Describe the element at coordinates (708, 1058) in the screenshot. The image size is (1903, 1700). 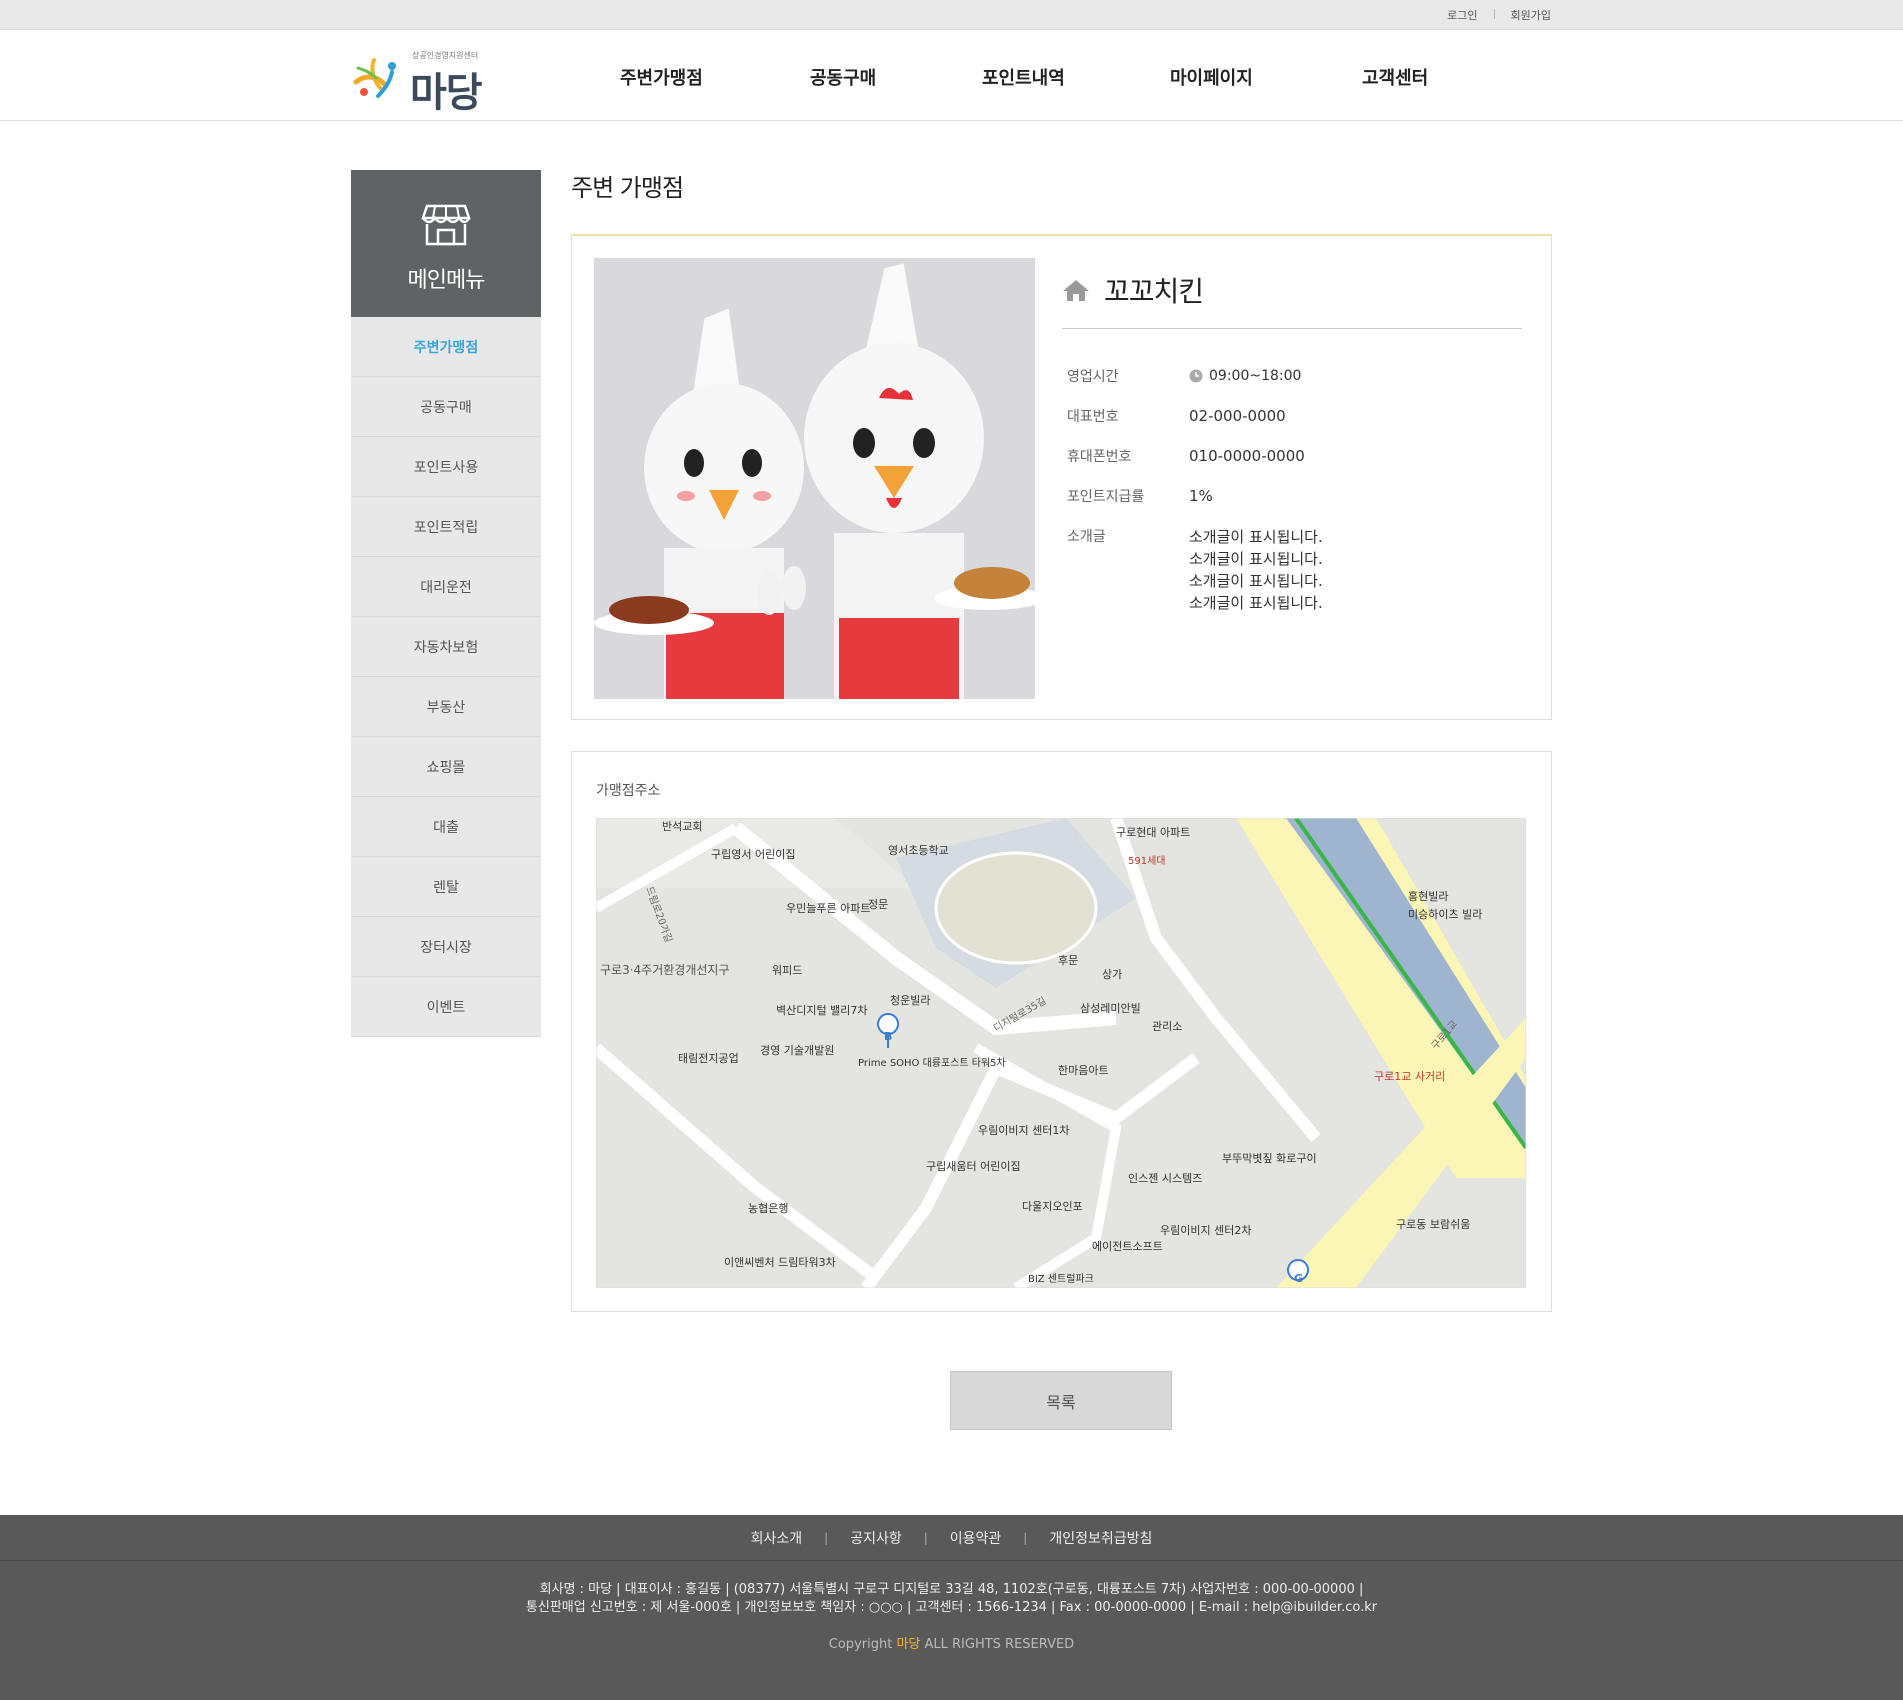
I see `map-label: 태림전지공업` at that location.